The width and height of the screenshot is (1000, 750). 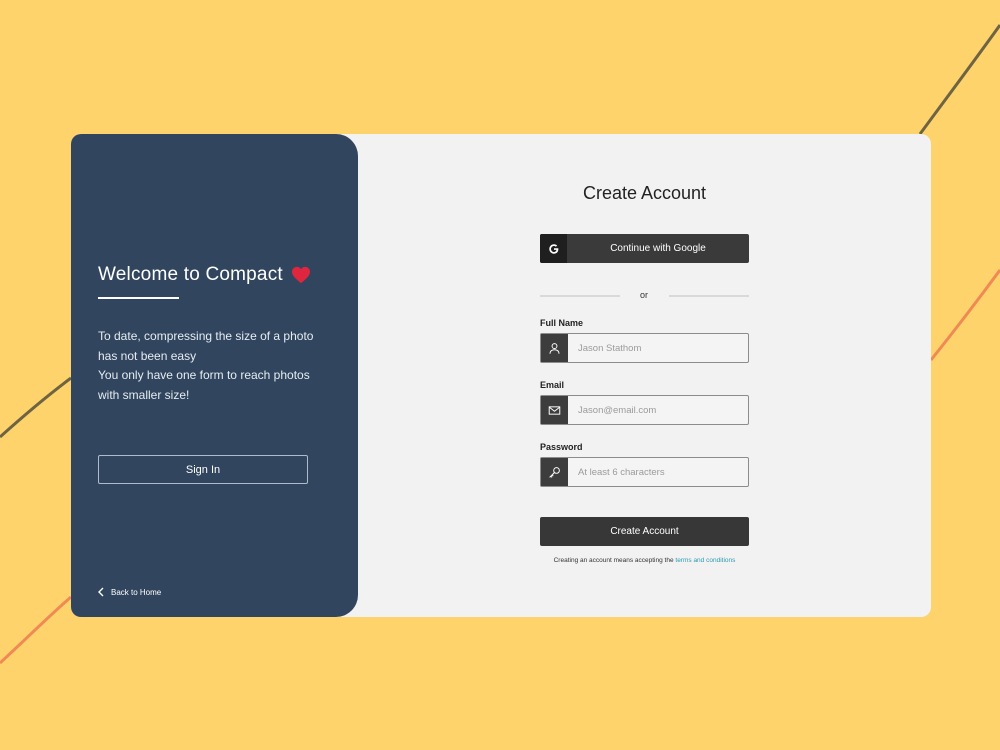 I want to click on user-icon, so click(x=554, y=348).